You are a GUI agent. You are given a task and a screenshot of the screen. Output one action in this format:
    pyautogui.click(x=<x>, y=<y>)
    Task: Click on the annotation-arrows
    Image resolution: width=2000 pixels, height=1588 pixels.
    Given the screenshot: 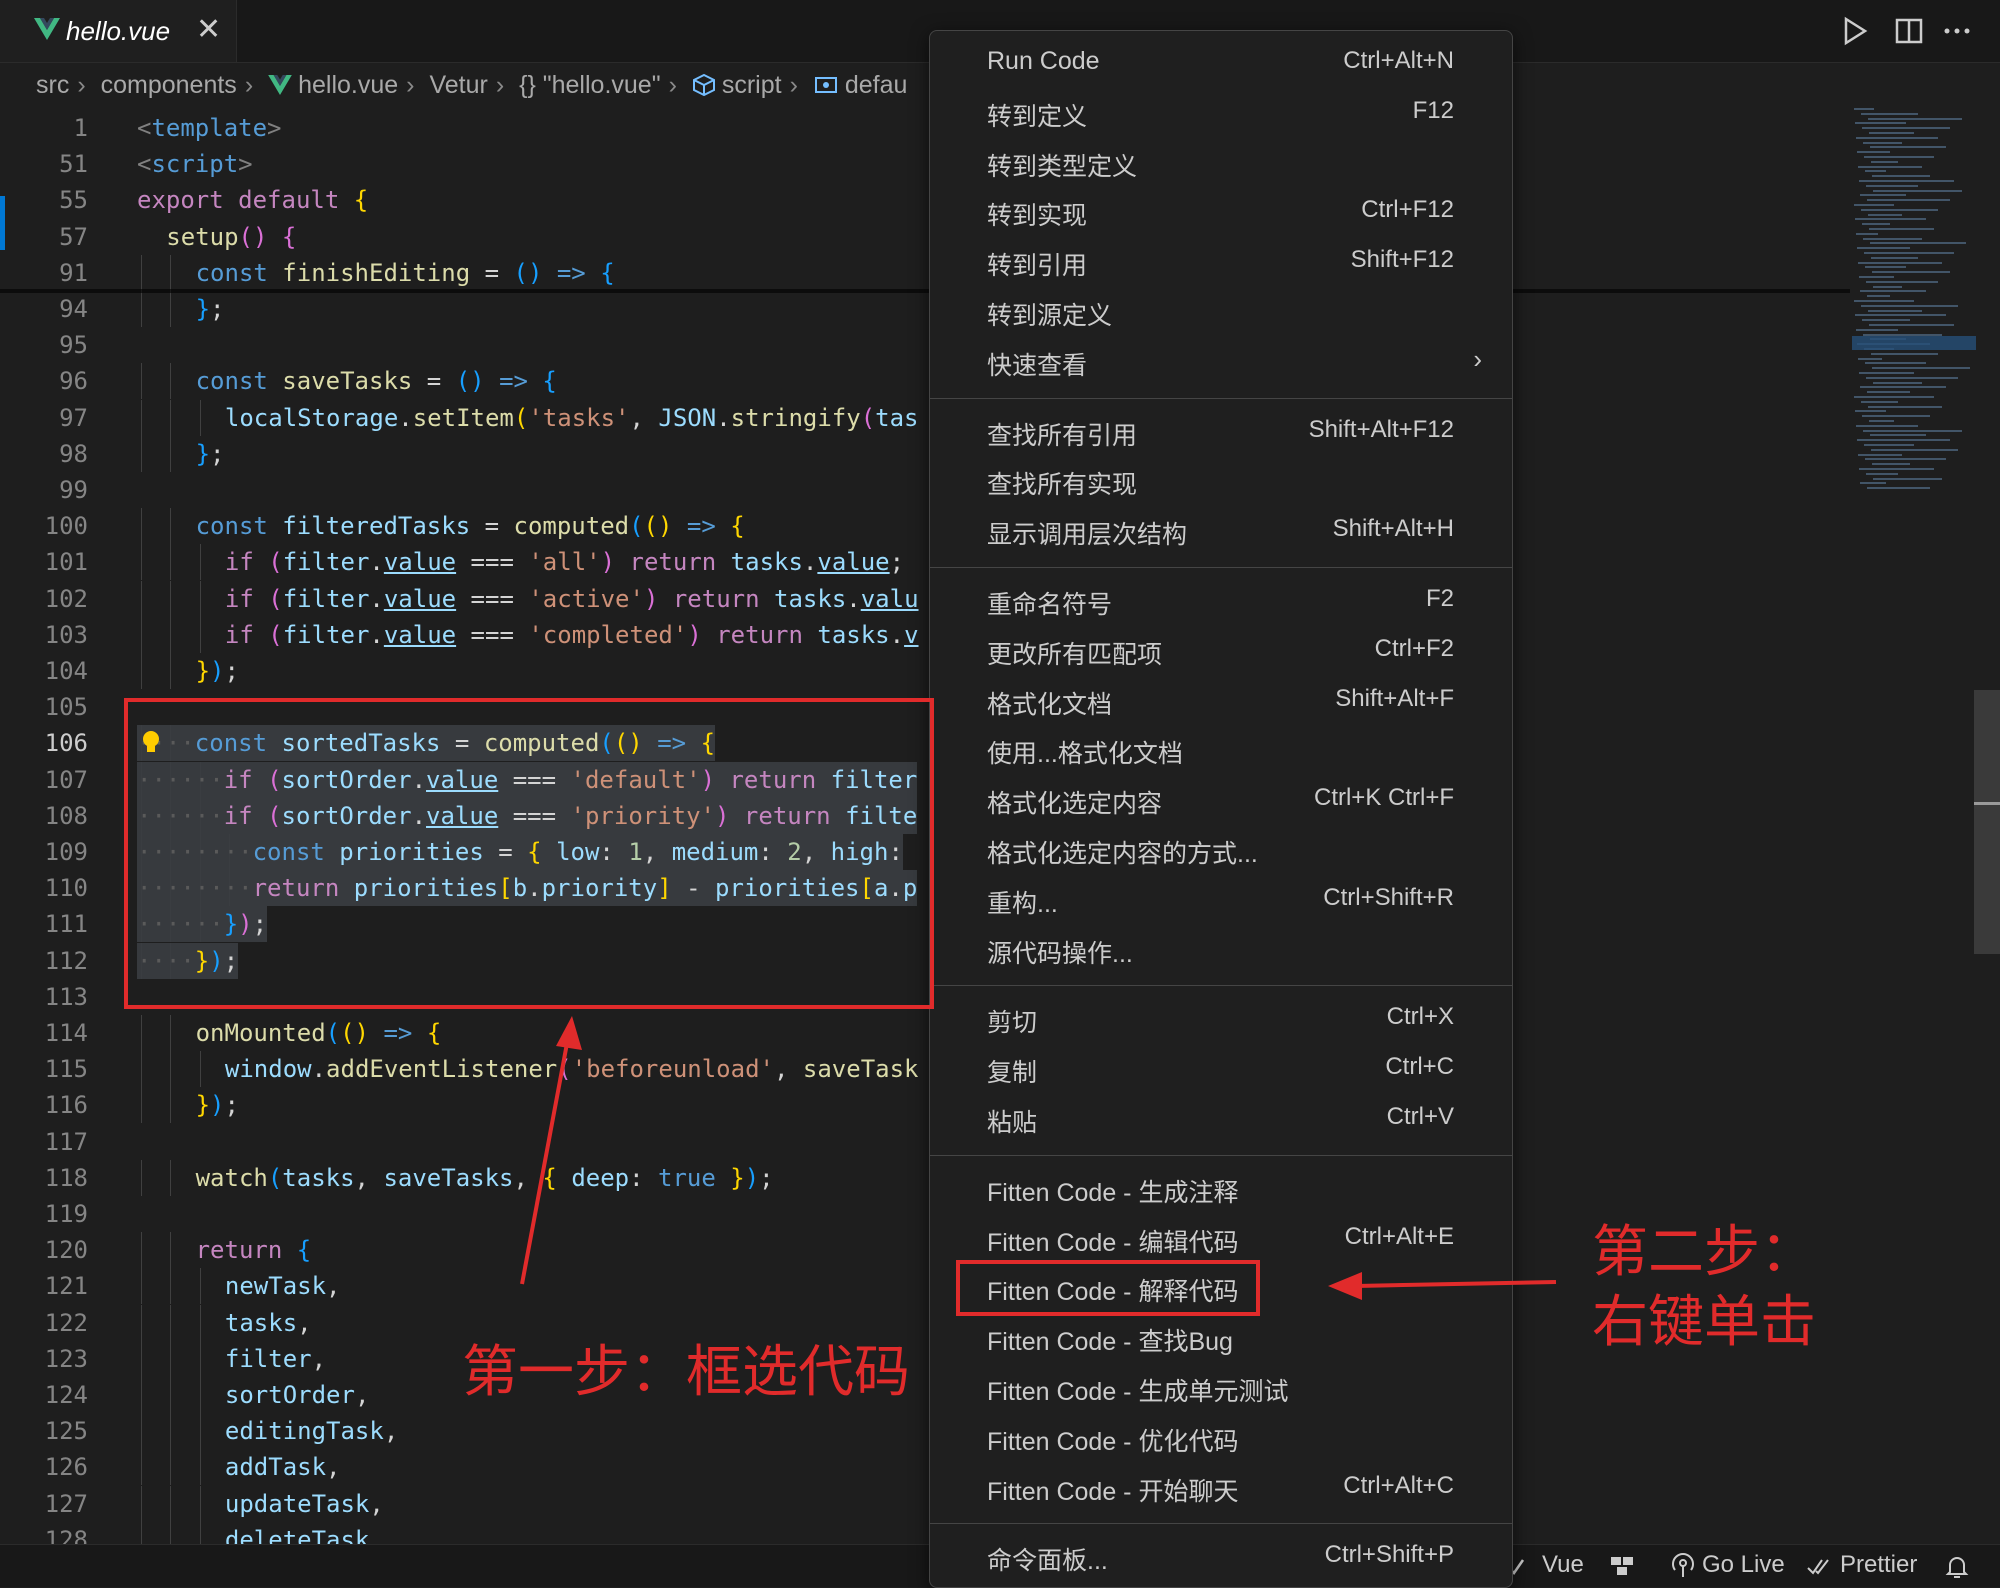 What is the action you would take?
    pyautogui.click(x=1038, y=1158)
    